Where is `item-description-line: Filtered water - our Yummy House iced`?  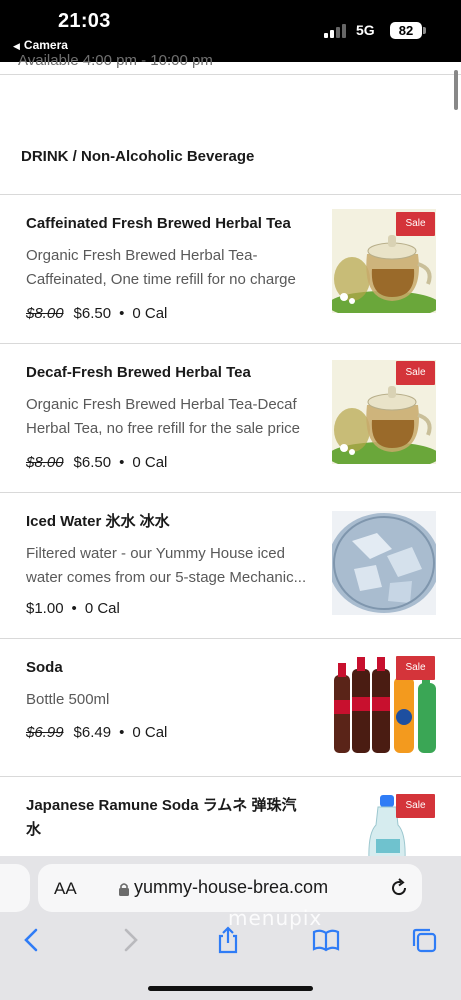 item-description-line: Filtered water - our Yummy House iced is located at coordinates (155, 553).